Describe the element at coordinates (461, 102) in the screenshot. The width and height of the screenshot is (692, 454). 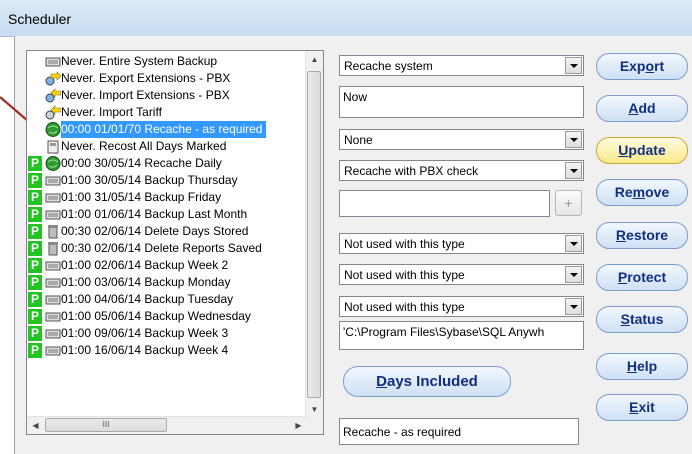
I see `when-field: Now` at that location.